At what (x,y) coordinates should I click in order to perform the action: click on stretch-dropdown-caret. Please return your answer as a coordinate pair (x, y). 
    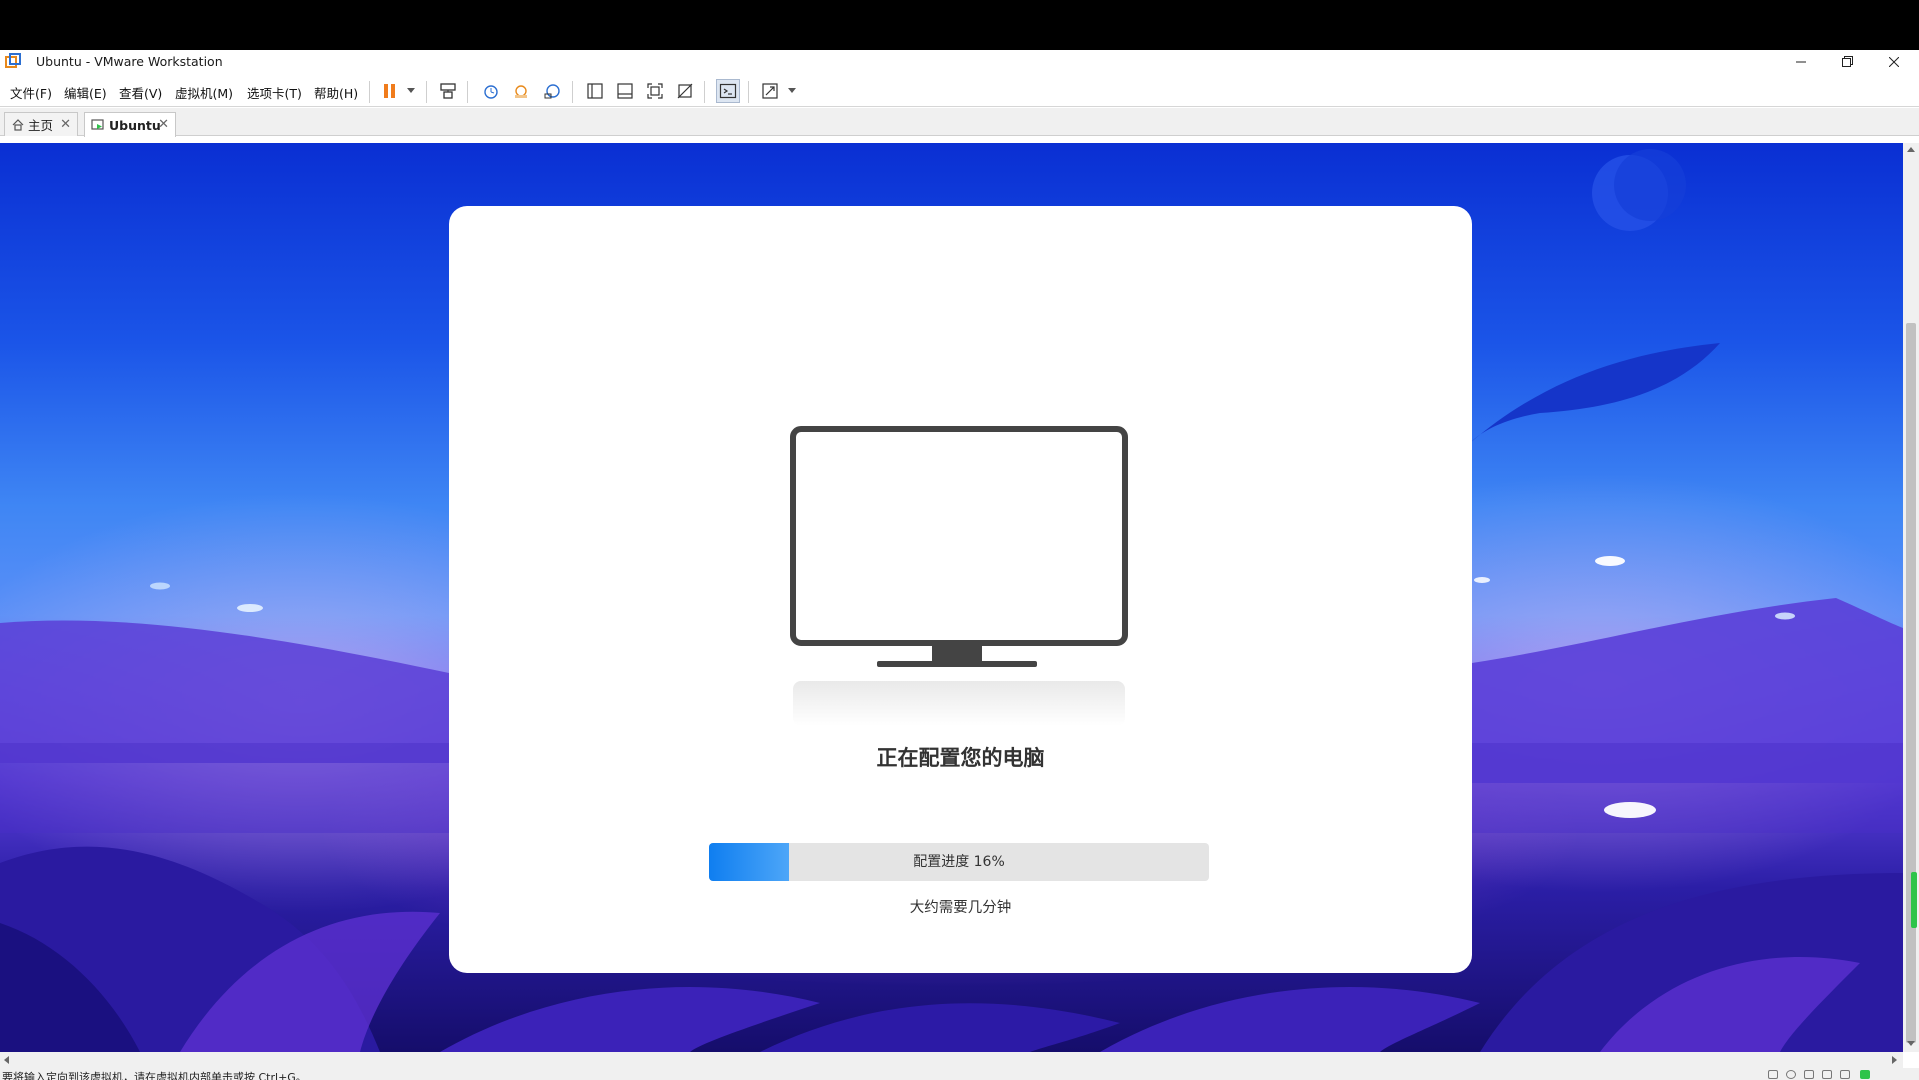
    Looking at the image, I should click on (792, 90).